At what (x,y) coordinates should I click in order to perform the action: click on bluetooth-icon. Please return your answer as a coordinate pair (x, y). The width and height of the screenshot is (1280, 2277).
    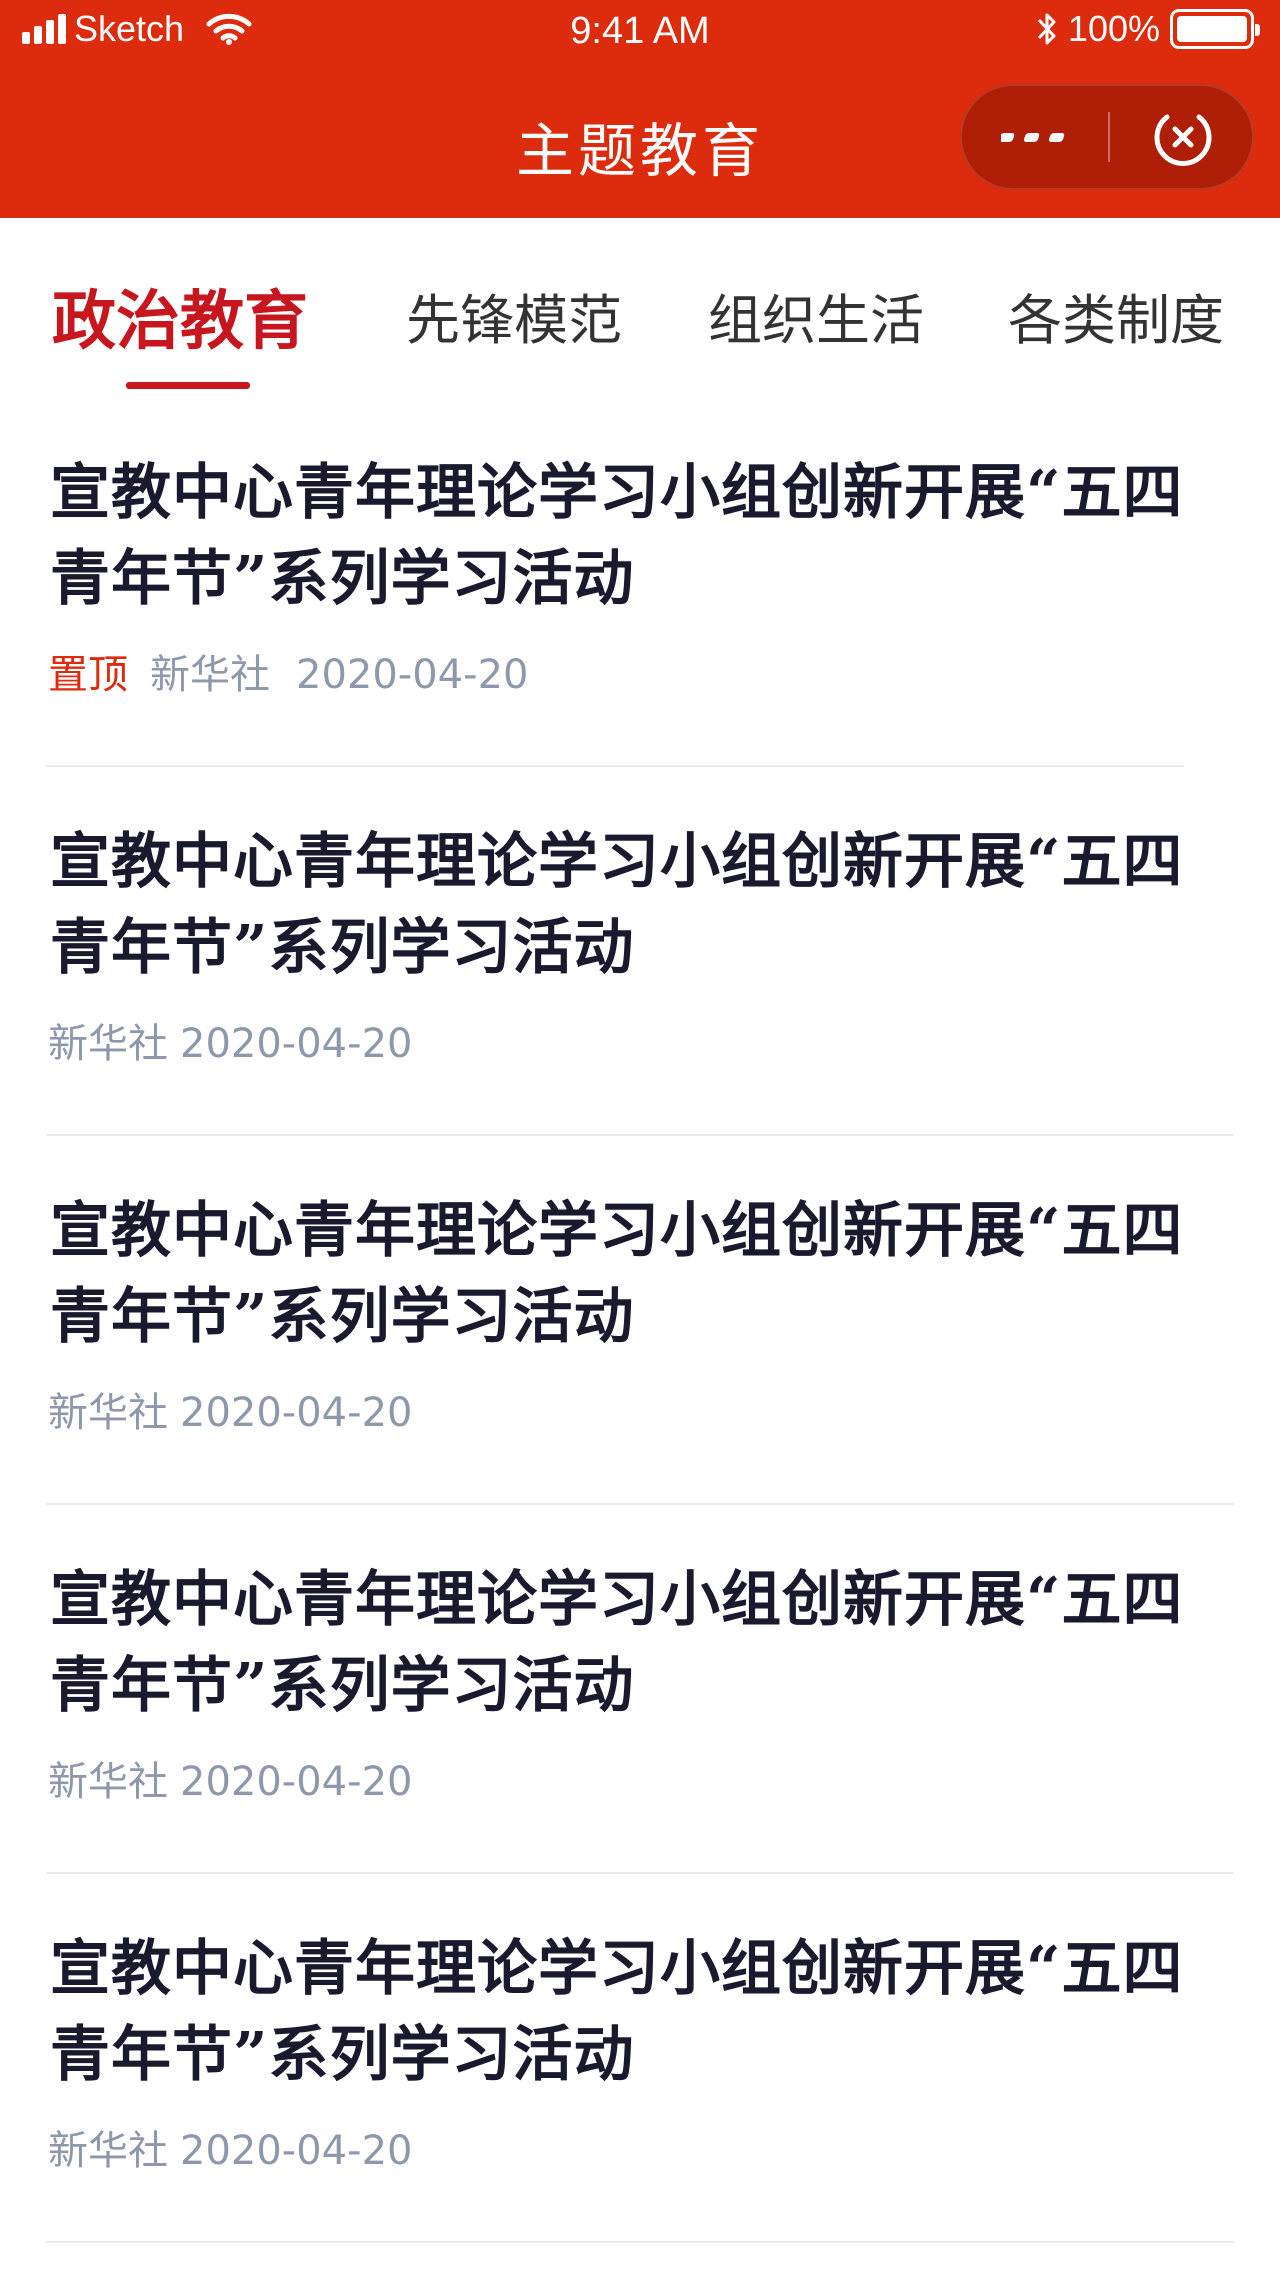
    Looking at the image, I should click on (1046, 29).